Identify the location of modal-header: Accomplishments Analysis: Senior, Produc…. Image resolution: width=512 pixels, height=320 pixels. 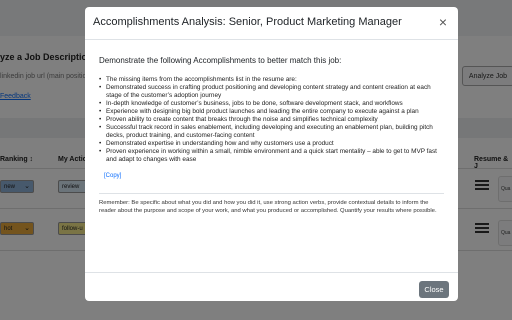
(271, 23).